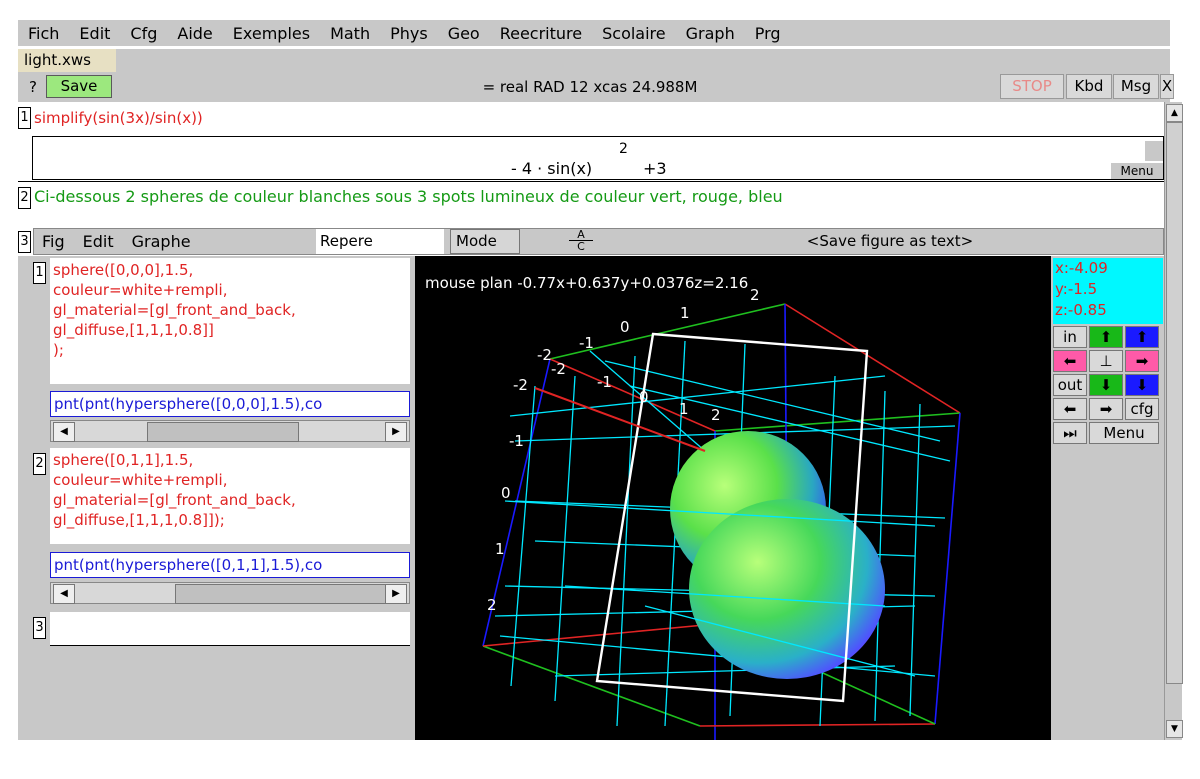 Image resolution: width=1200 pixels, height=779 pixels. Describe the element at coordinates (1070, 409) in the screenshot. I see `rotate-left-icon: ⬅` at that location.